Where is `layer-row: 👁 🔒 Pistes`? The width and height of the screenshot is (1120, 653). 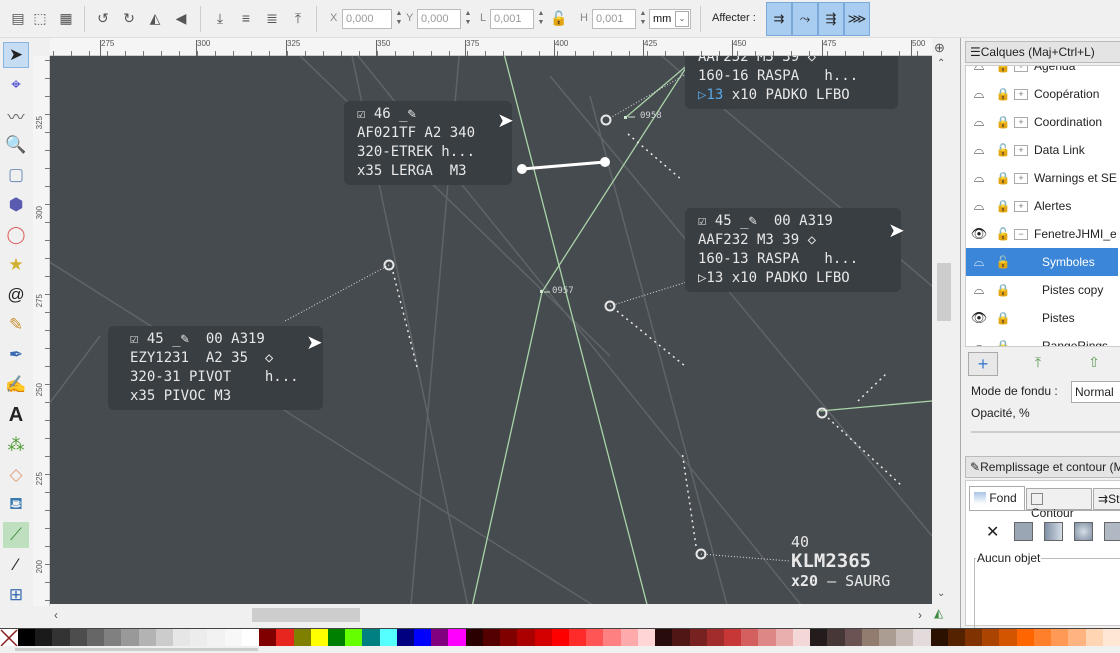 layer-row: 👁 🔒 Pistes is located at coordinates (1042, 318).